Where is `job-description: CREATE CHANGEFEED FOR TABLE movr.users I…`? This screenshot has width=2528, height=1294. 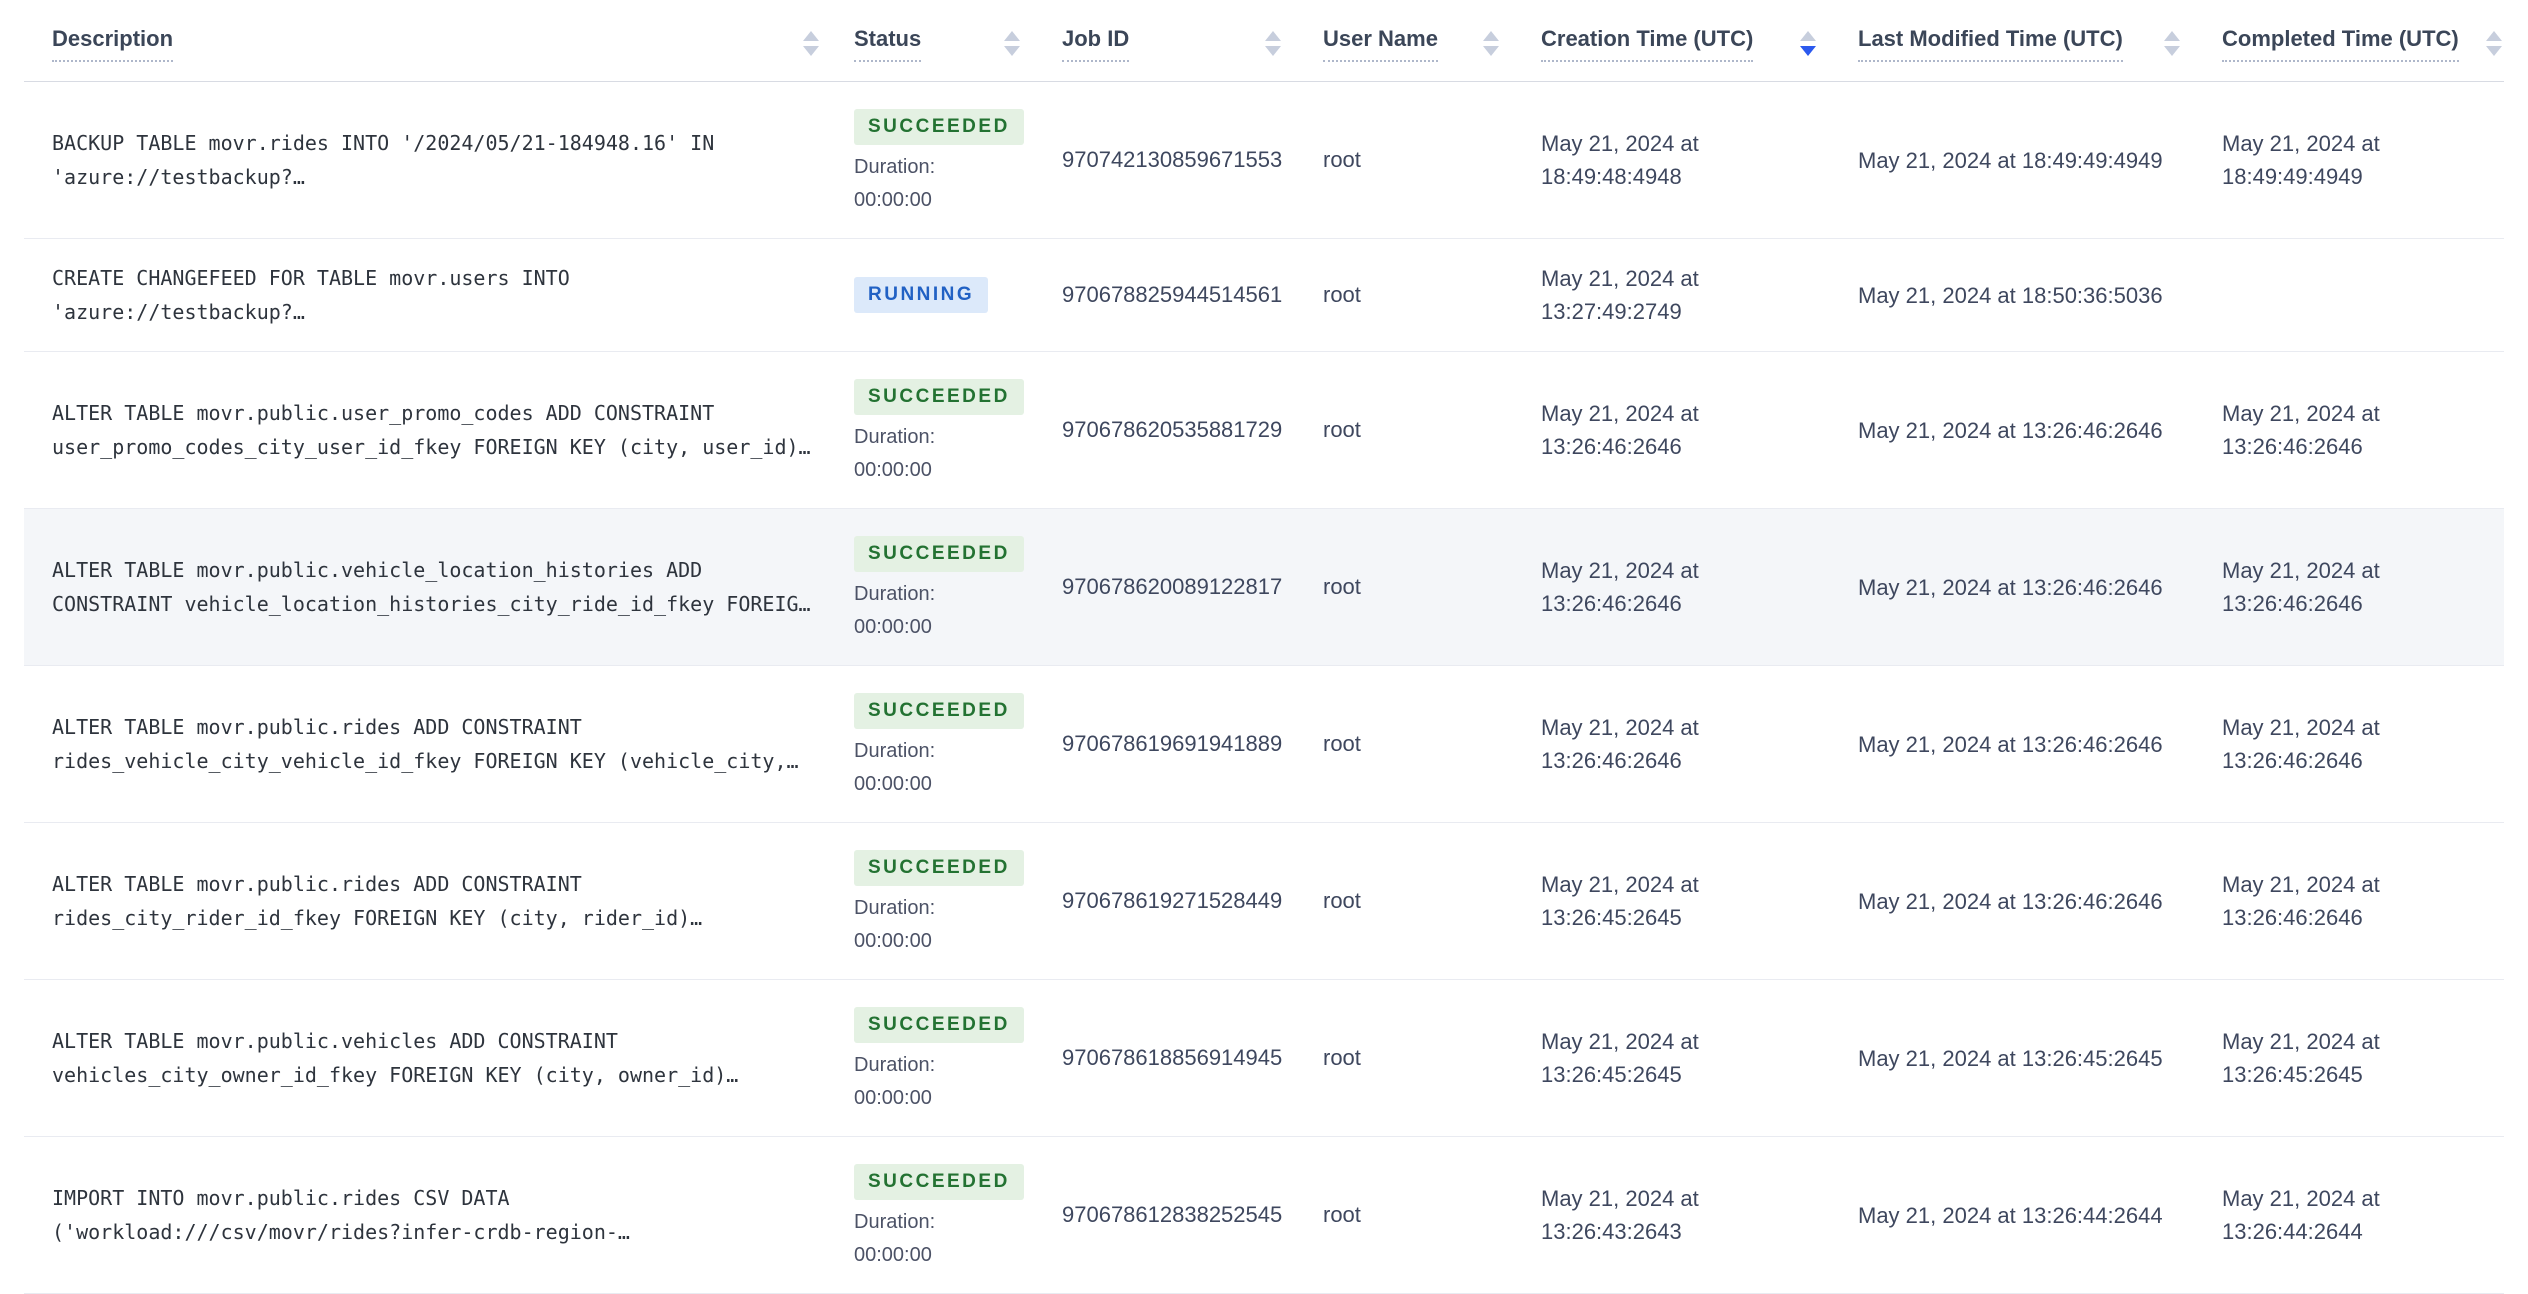 job-description: CREATE CHANGEFEED FOR TABLE movr.users I… is located at coordinates (439, 295).